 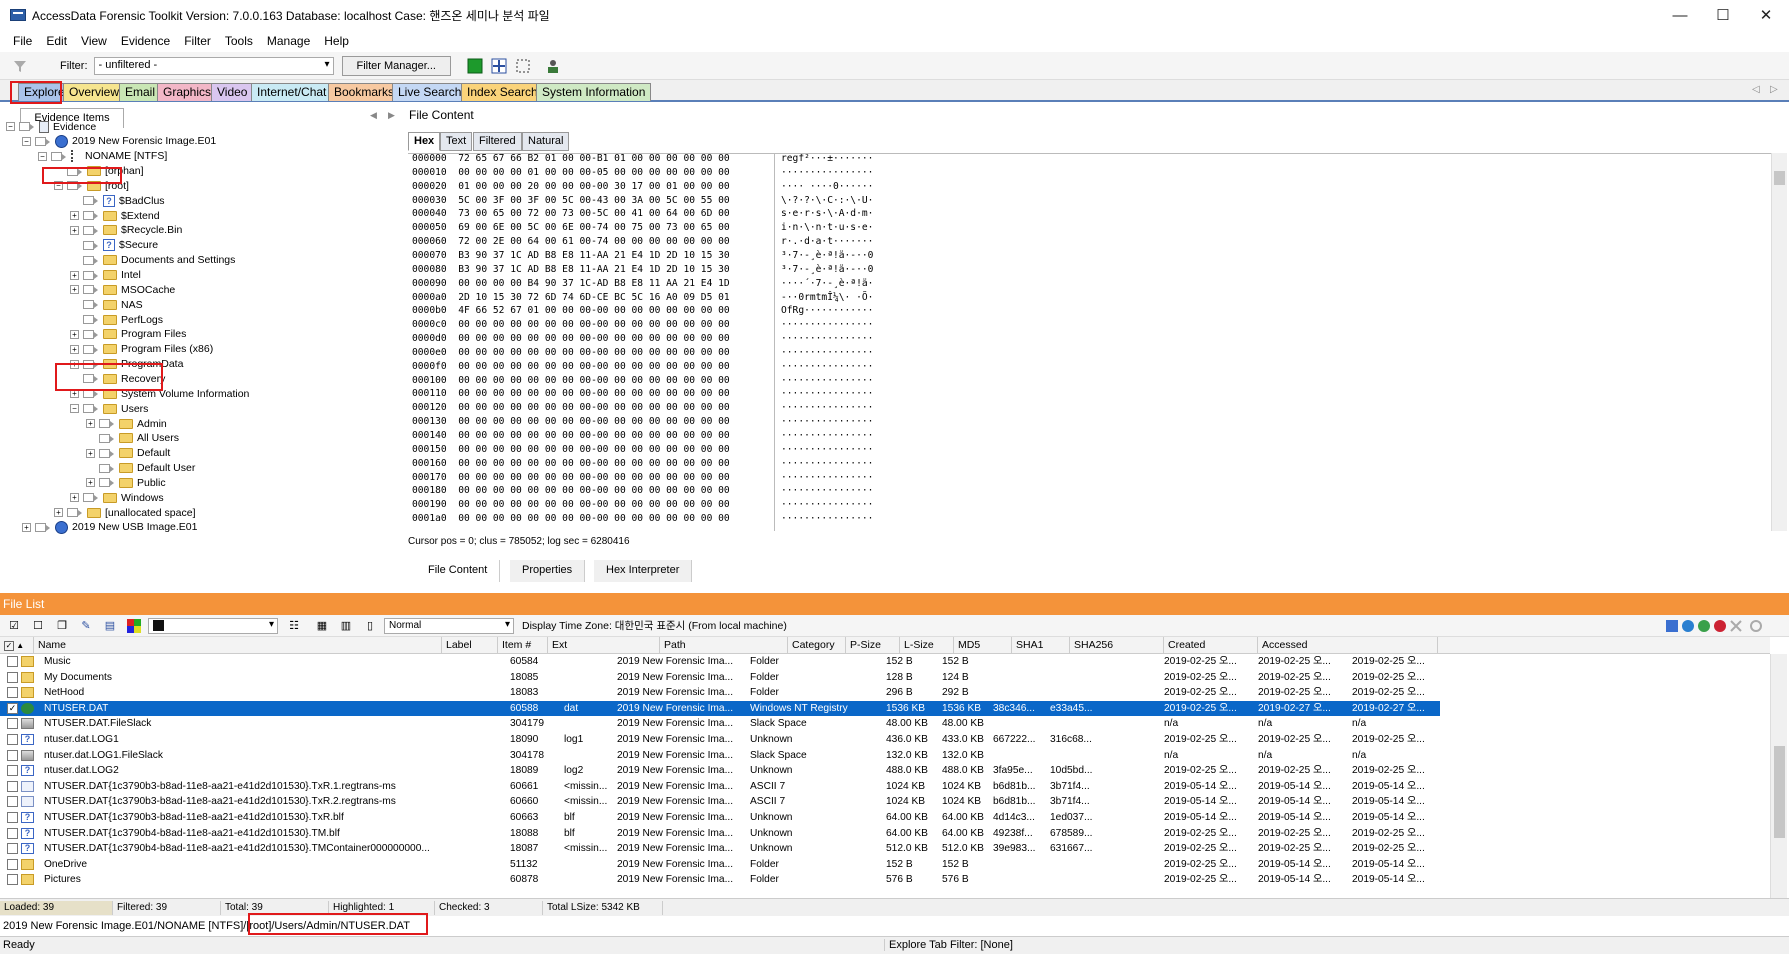 What do you see at coordinates (124, 512) in the screenshot?
I see `tree-node: + [unallocated space]` at bounding box center [124, 512].